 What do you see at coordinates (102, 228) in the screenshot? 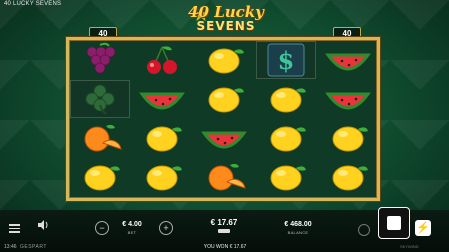
I see `bet-decrease-button: −` at bounding box center [102, 228].